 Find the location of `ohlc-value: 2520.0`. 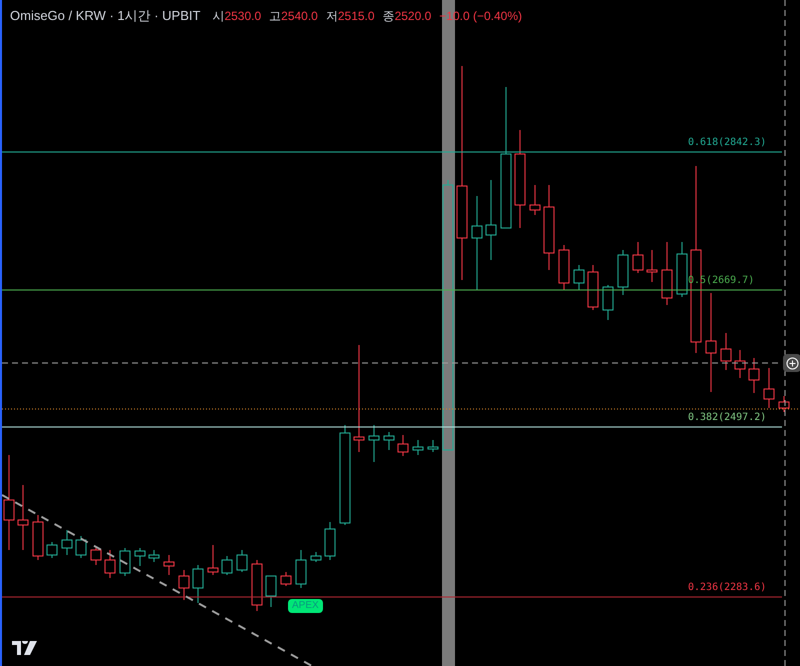

ohlc-value: 2520.0 is located at coordinates (413, 16).